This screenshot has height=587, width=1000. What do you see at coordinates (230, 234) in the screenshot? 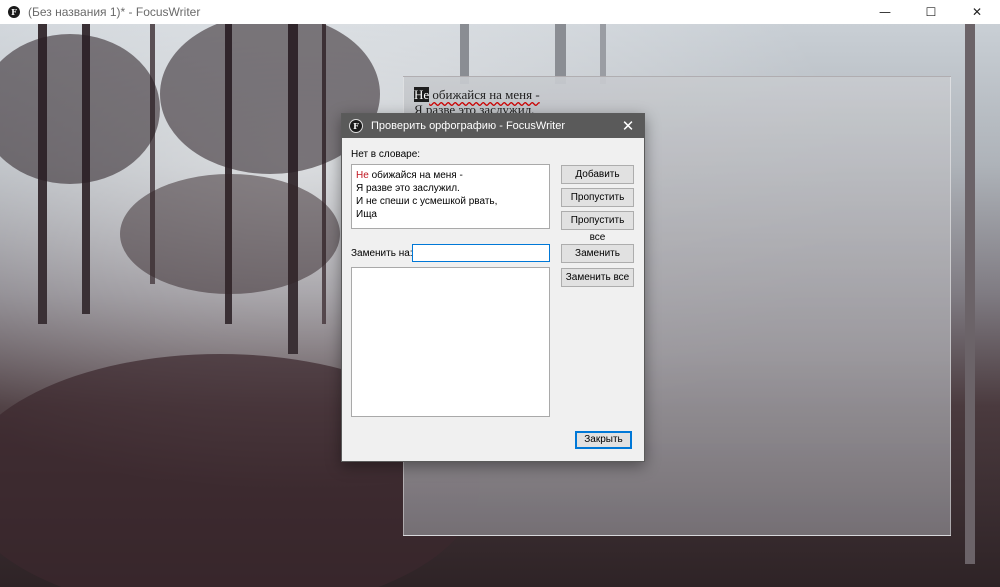
I see `tree-foliage` at bounding box center [230, 234].